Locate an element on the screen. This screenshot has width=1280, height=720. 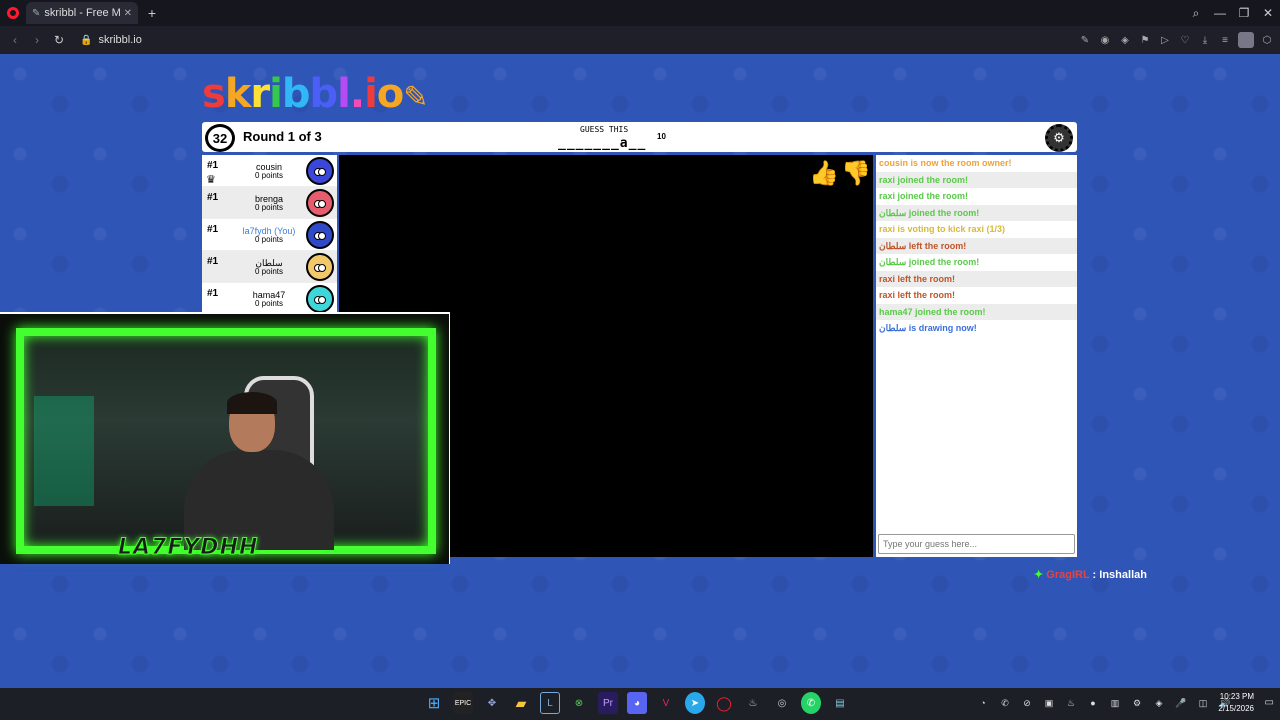
lock-icon: 🔒 is located at coordinates (86, 40).